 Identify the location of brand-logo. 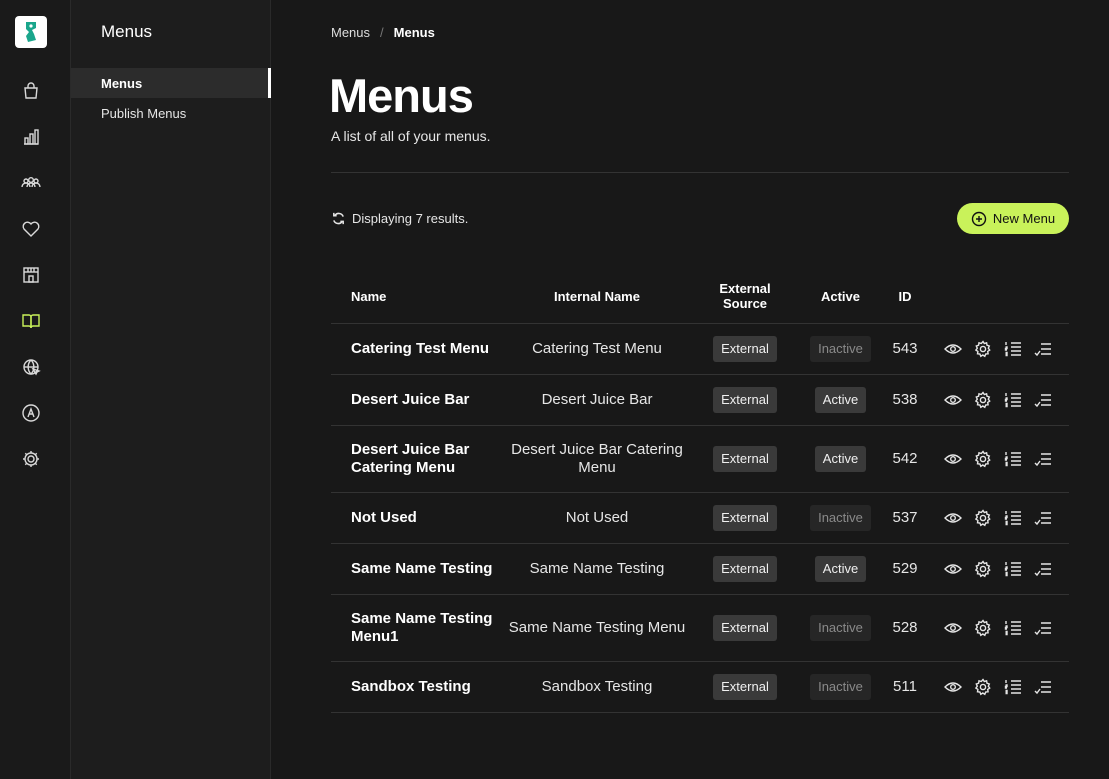
(31, 32).